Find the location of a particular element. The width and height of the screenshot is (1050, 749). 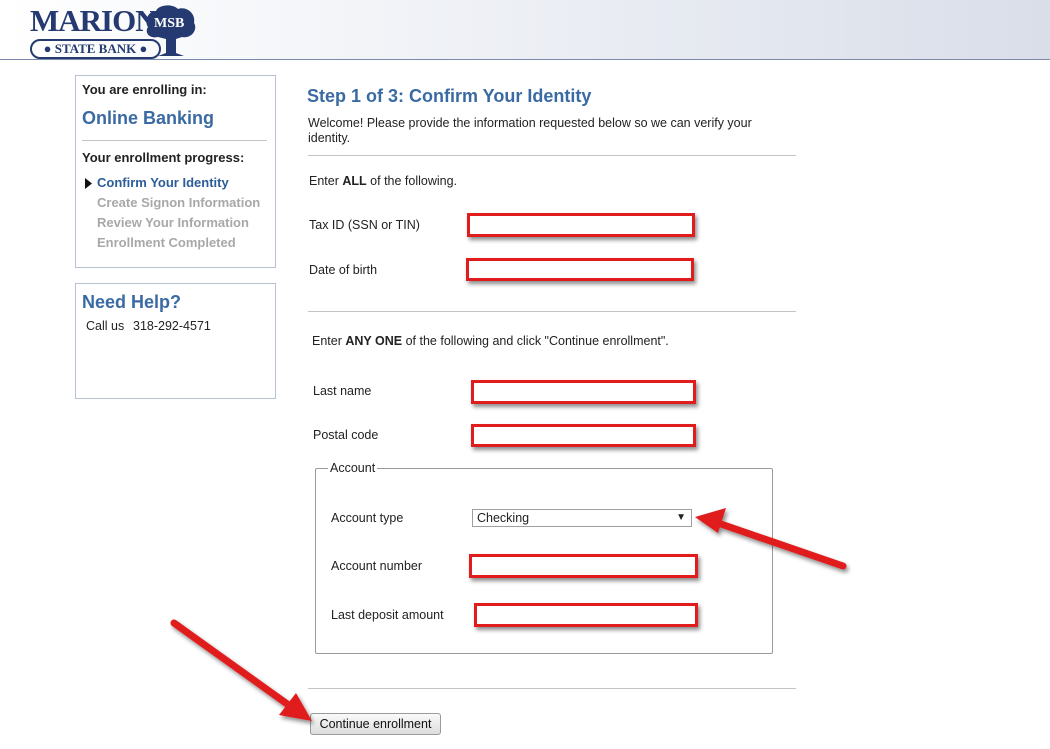

postal-code-input is located at coordinates (583, 435).